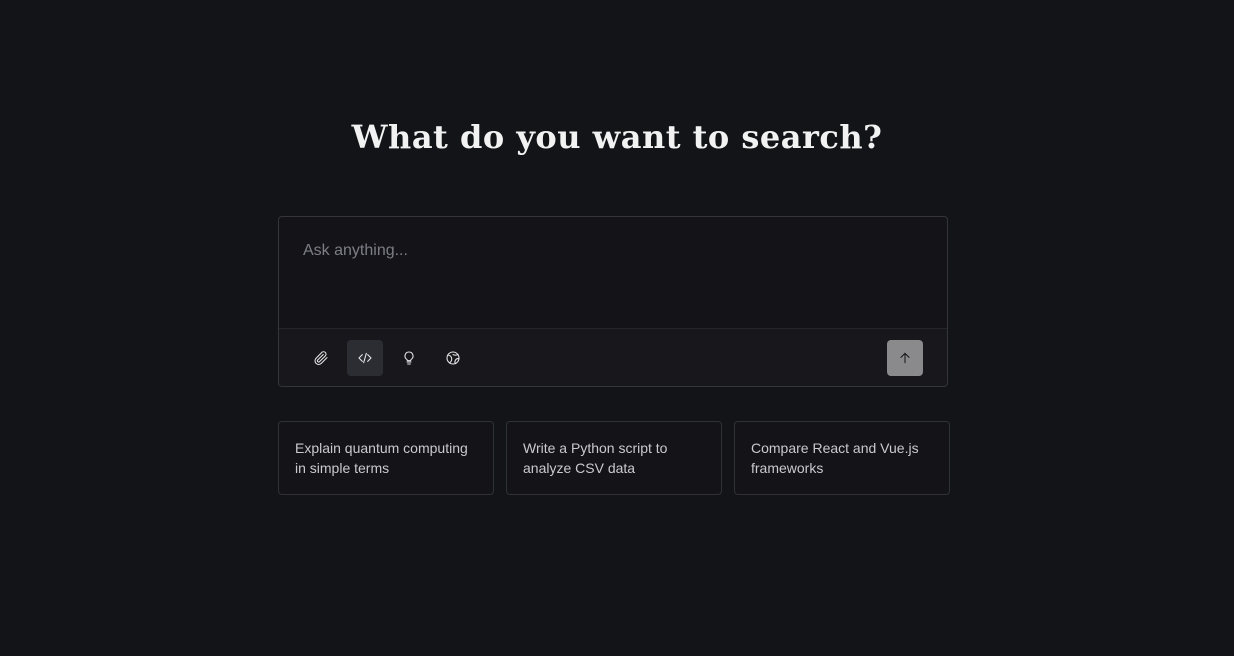  I want to click on arrow-up-icon, so click(905, 358).